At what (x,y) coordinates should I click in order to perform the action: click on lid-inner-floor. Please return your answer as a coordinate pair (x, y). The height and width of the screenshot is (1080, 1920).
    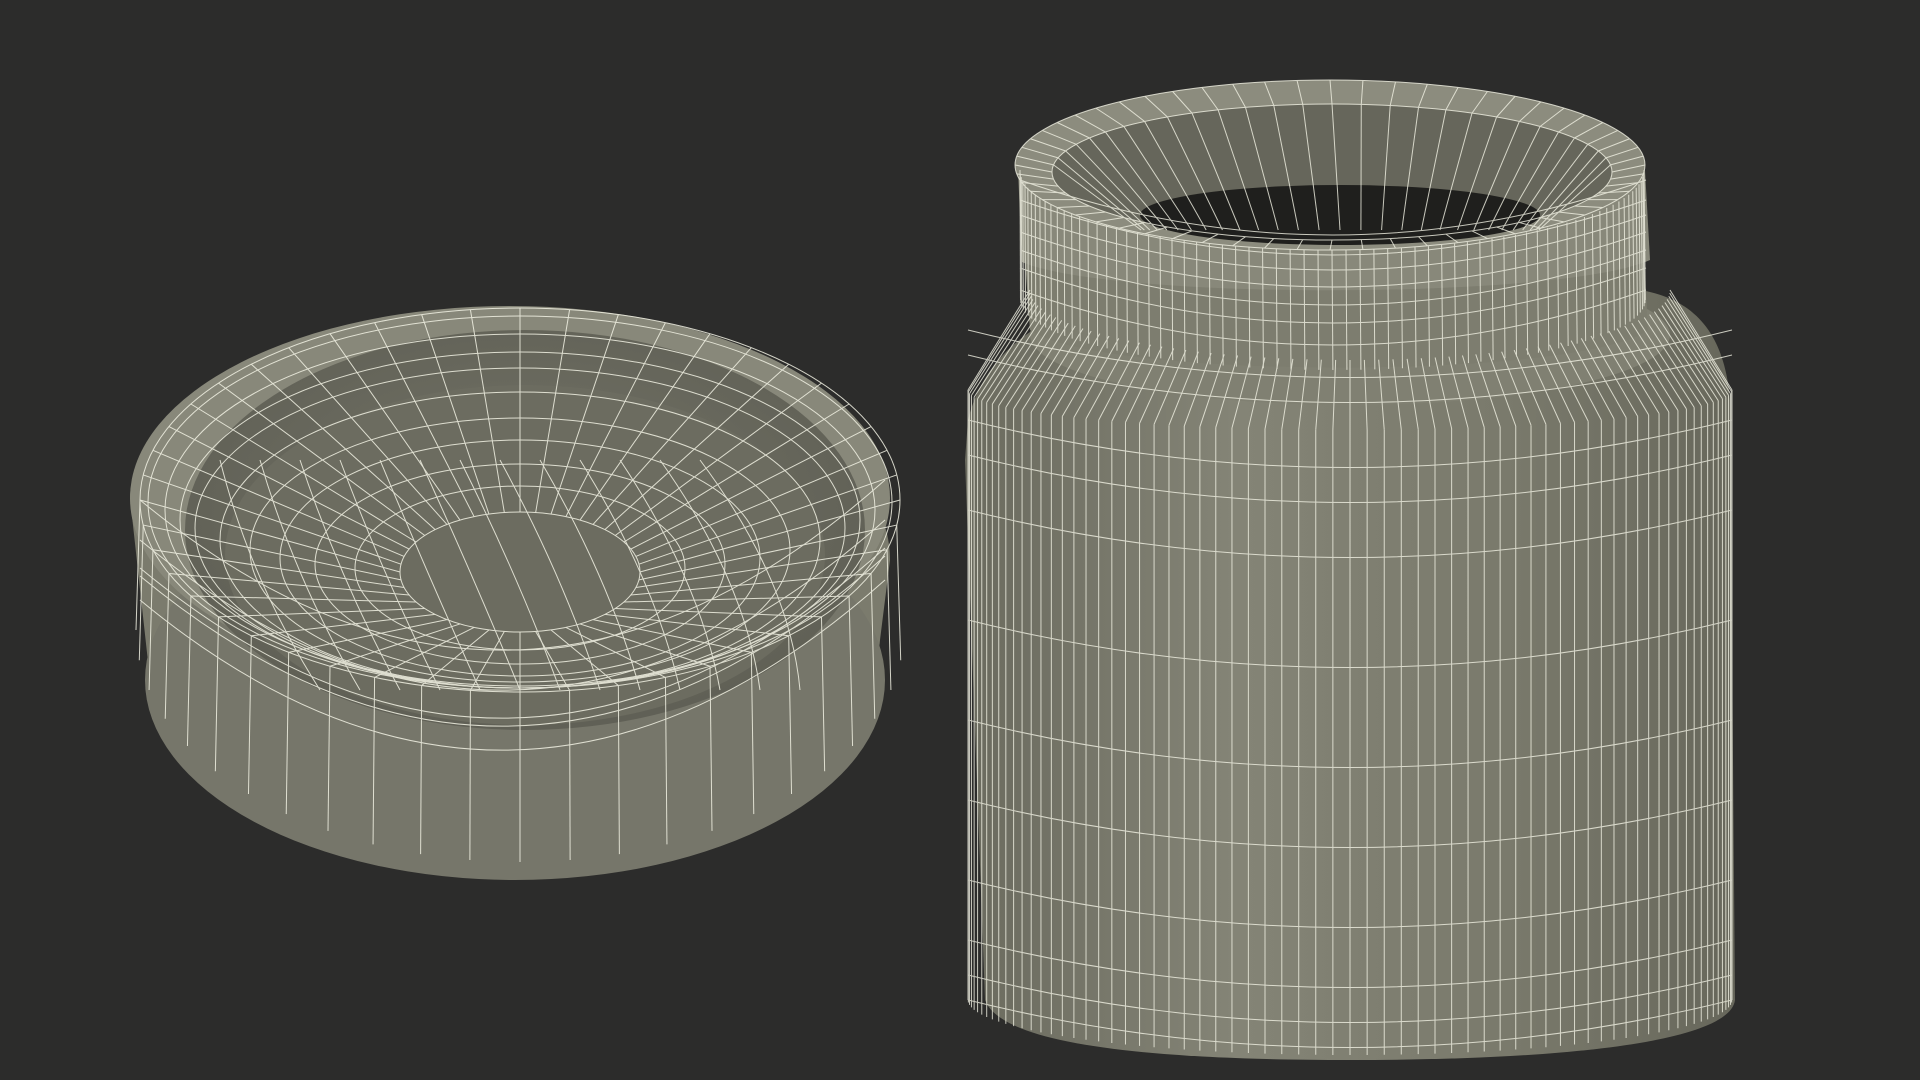
    Looking at the image, I should click on (525, 555).